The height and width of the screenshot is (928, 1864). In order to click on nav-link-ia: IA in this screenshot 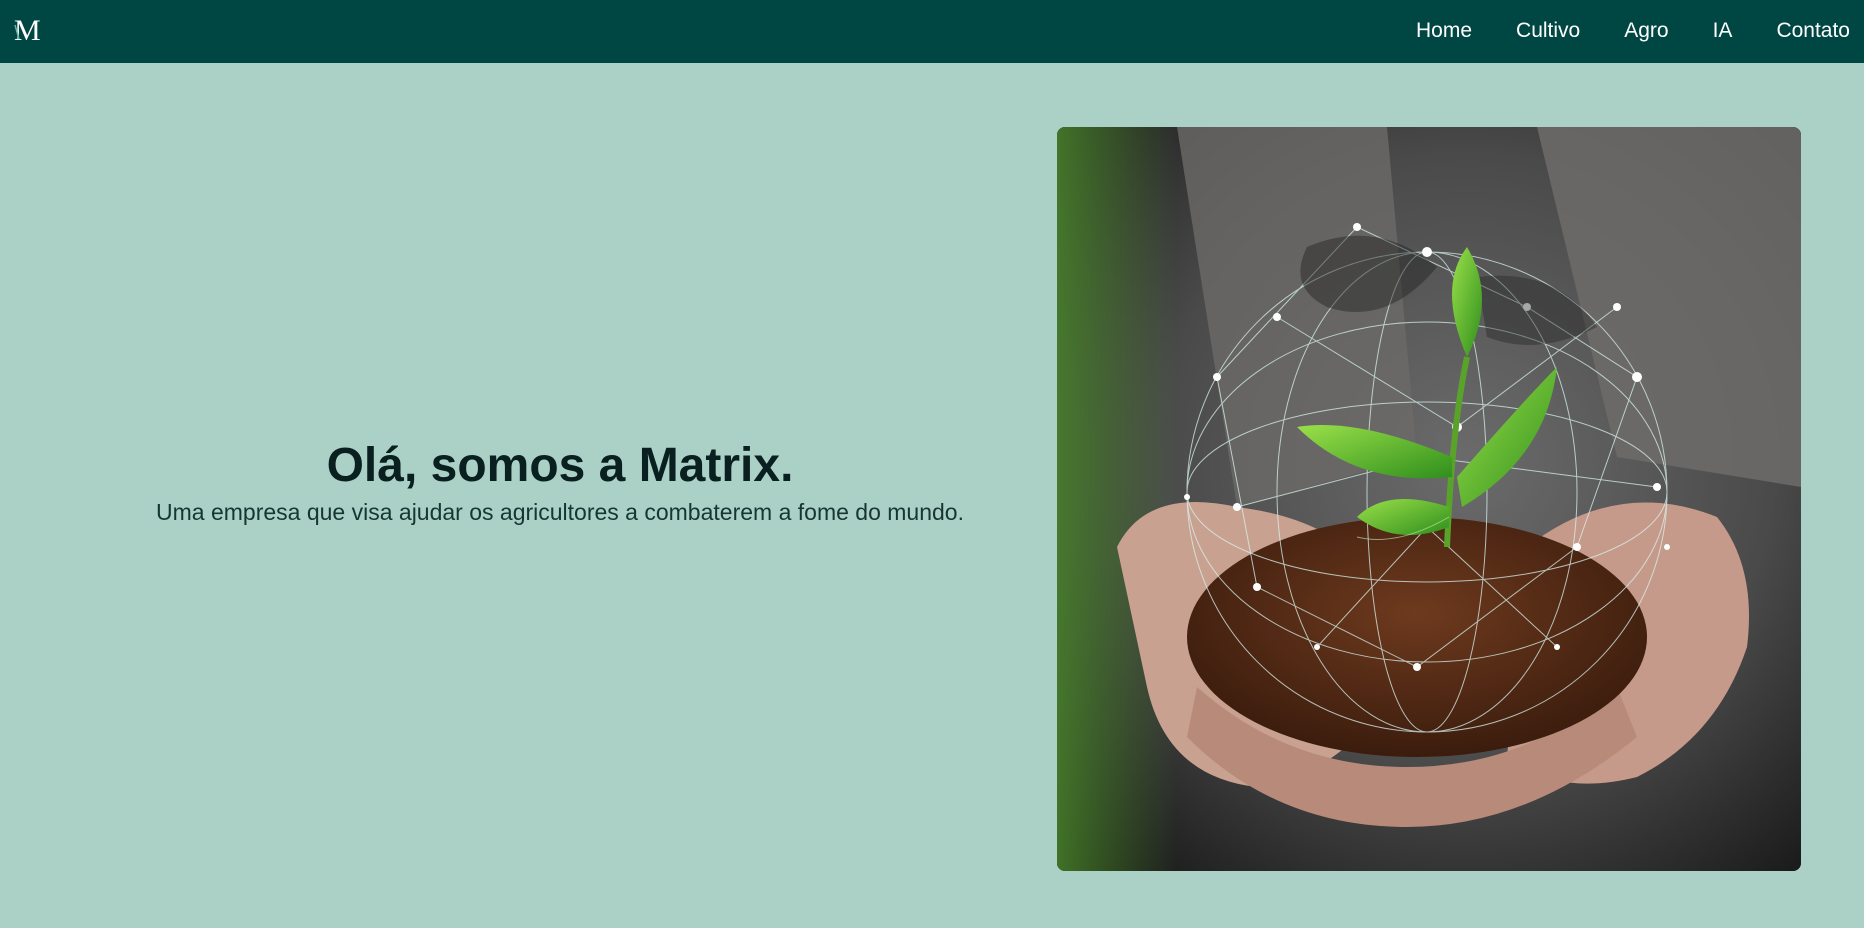, I will do `click(1723, 31)`.